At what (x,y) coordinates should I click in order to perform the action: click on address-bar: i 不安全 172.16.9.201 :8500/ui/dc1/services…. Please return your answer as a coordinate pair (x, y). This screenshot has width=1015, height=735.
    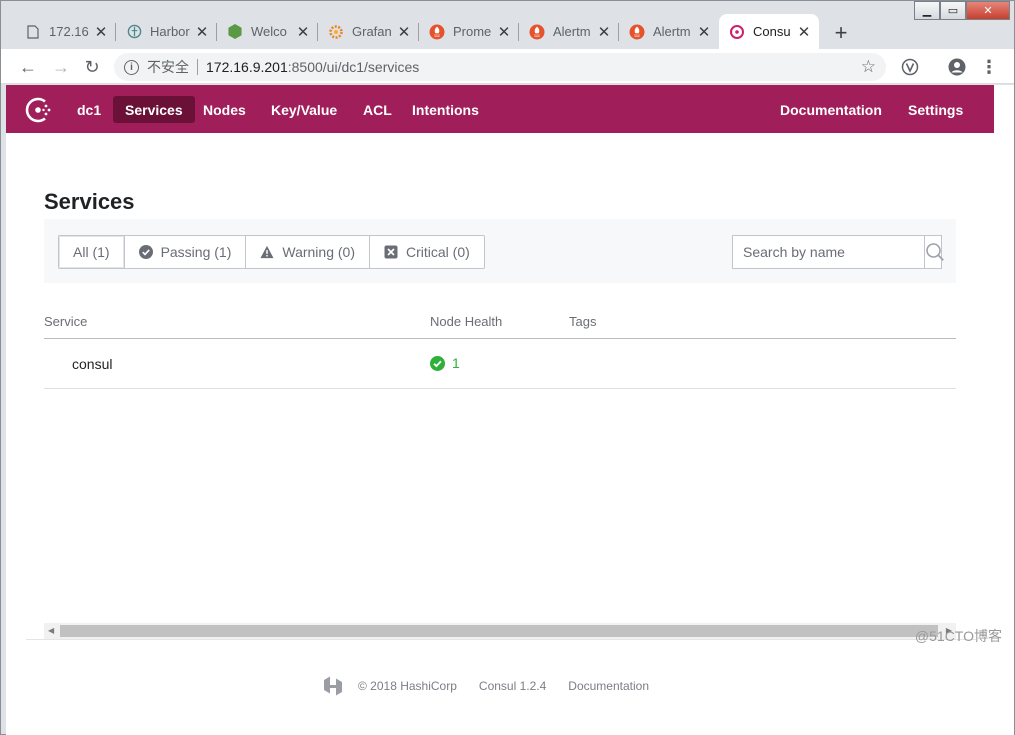
    Looking at the image, I should click on (500, 67).